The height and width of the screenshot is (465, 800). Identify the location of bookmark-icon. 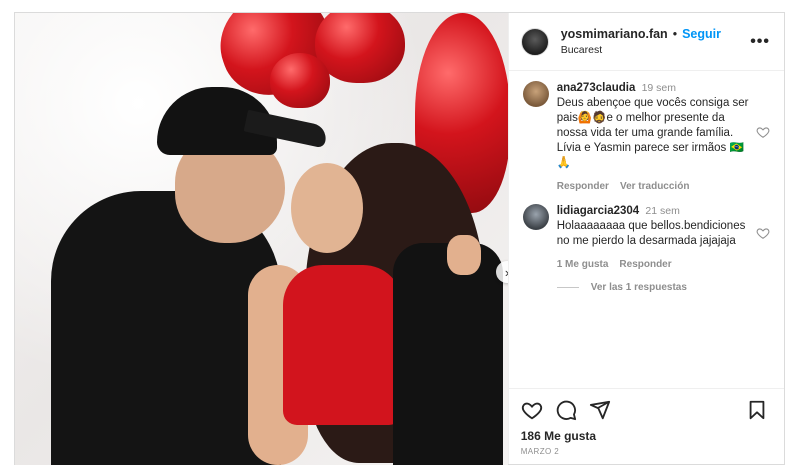
(757, 410).